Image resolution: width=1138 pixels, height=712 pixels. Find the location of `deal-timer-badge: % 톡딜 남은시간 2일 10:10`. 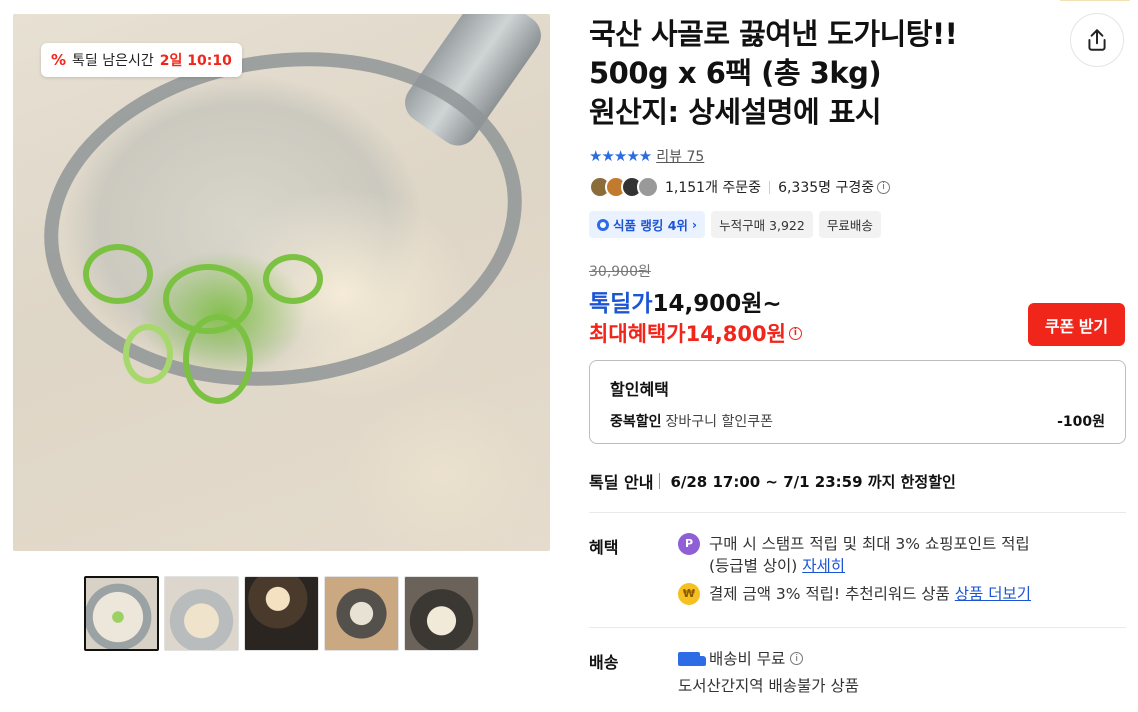

deal-timer-badge: % 톡딜 남은시간 2일 10:10 is located at coordinates (141, 60).